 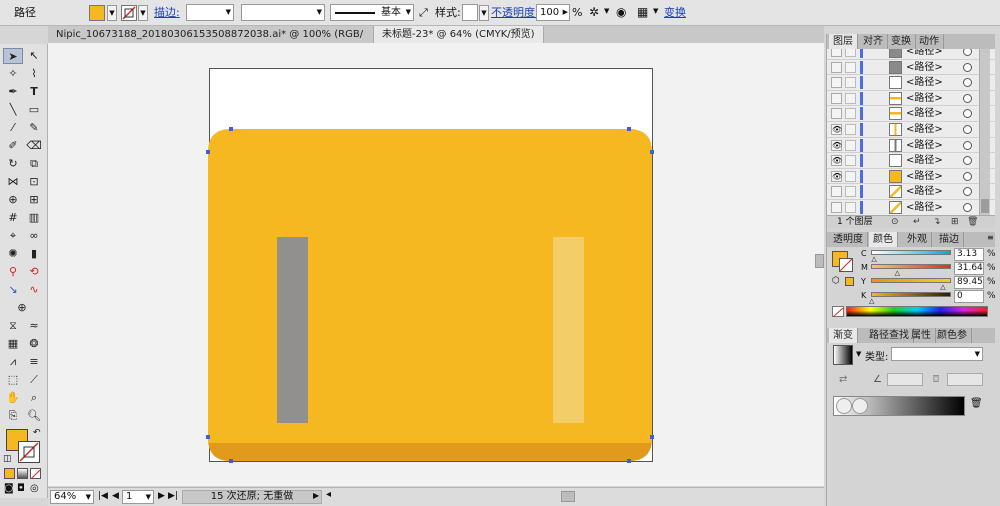 What do you see at coordinates (921, 335) in the screenshot?
I see `tab-attributes: 属性` at bounding box center [921, 335].